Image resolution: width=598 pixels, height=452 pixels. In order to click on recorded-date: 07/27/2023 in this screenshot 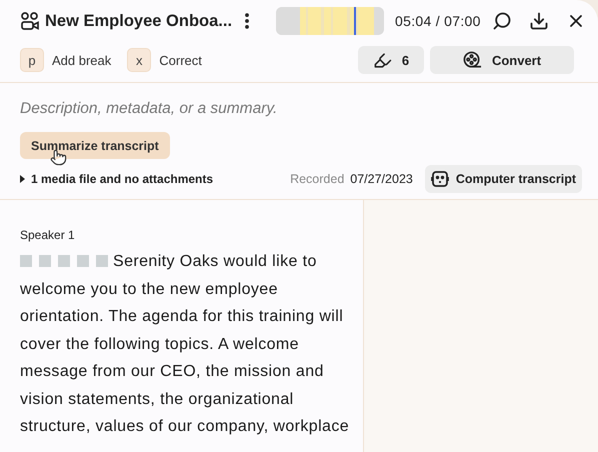, I will do `click(381, 179)`.